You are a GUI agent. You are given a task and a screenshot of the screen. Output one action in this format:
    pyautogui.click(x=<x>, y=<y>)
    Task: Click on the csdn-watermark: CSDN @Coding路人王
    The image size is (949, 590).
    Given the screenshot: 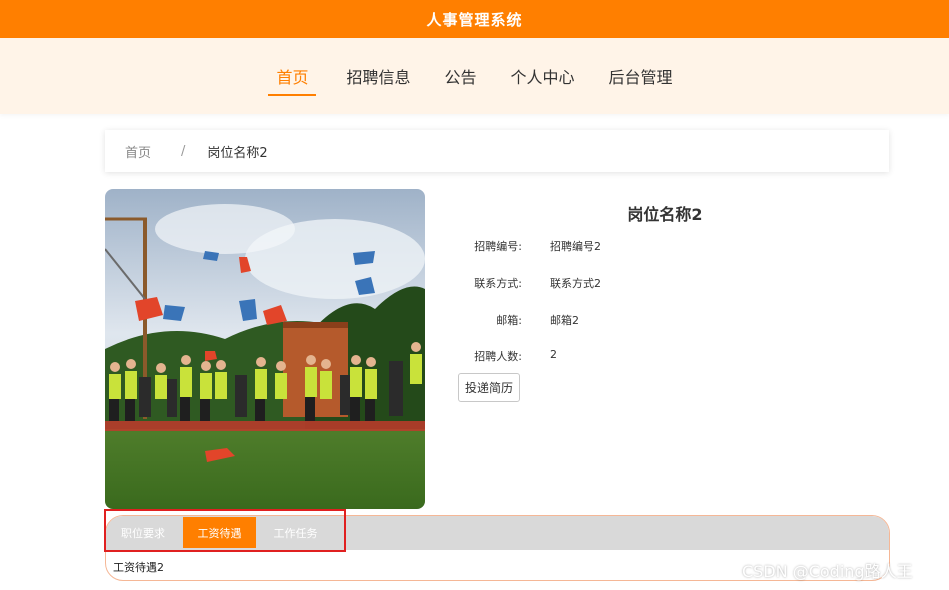 What is the action you would take?
    pyautogui.click(x=827, y=571)
    